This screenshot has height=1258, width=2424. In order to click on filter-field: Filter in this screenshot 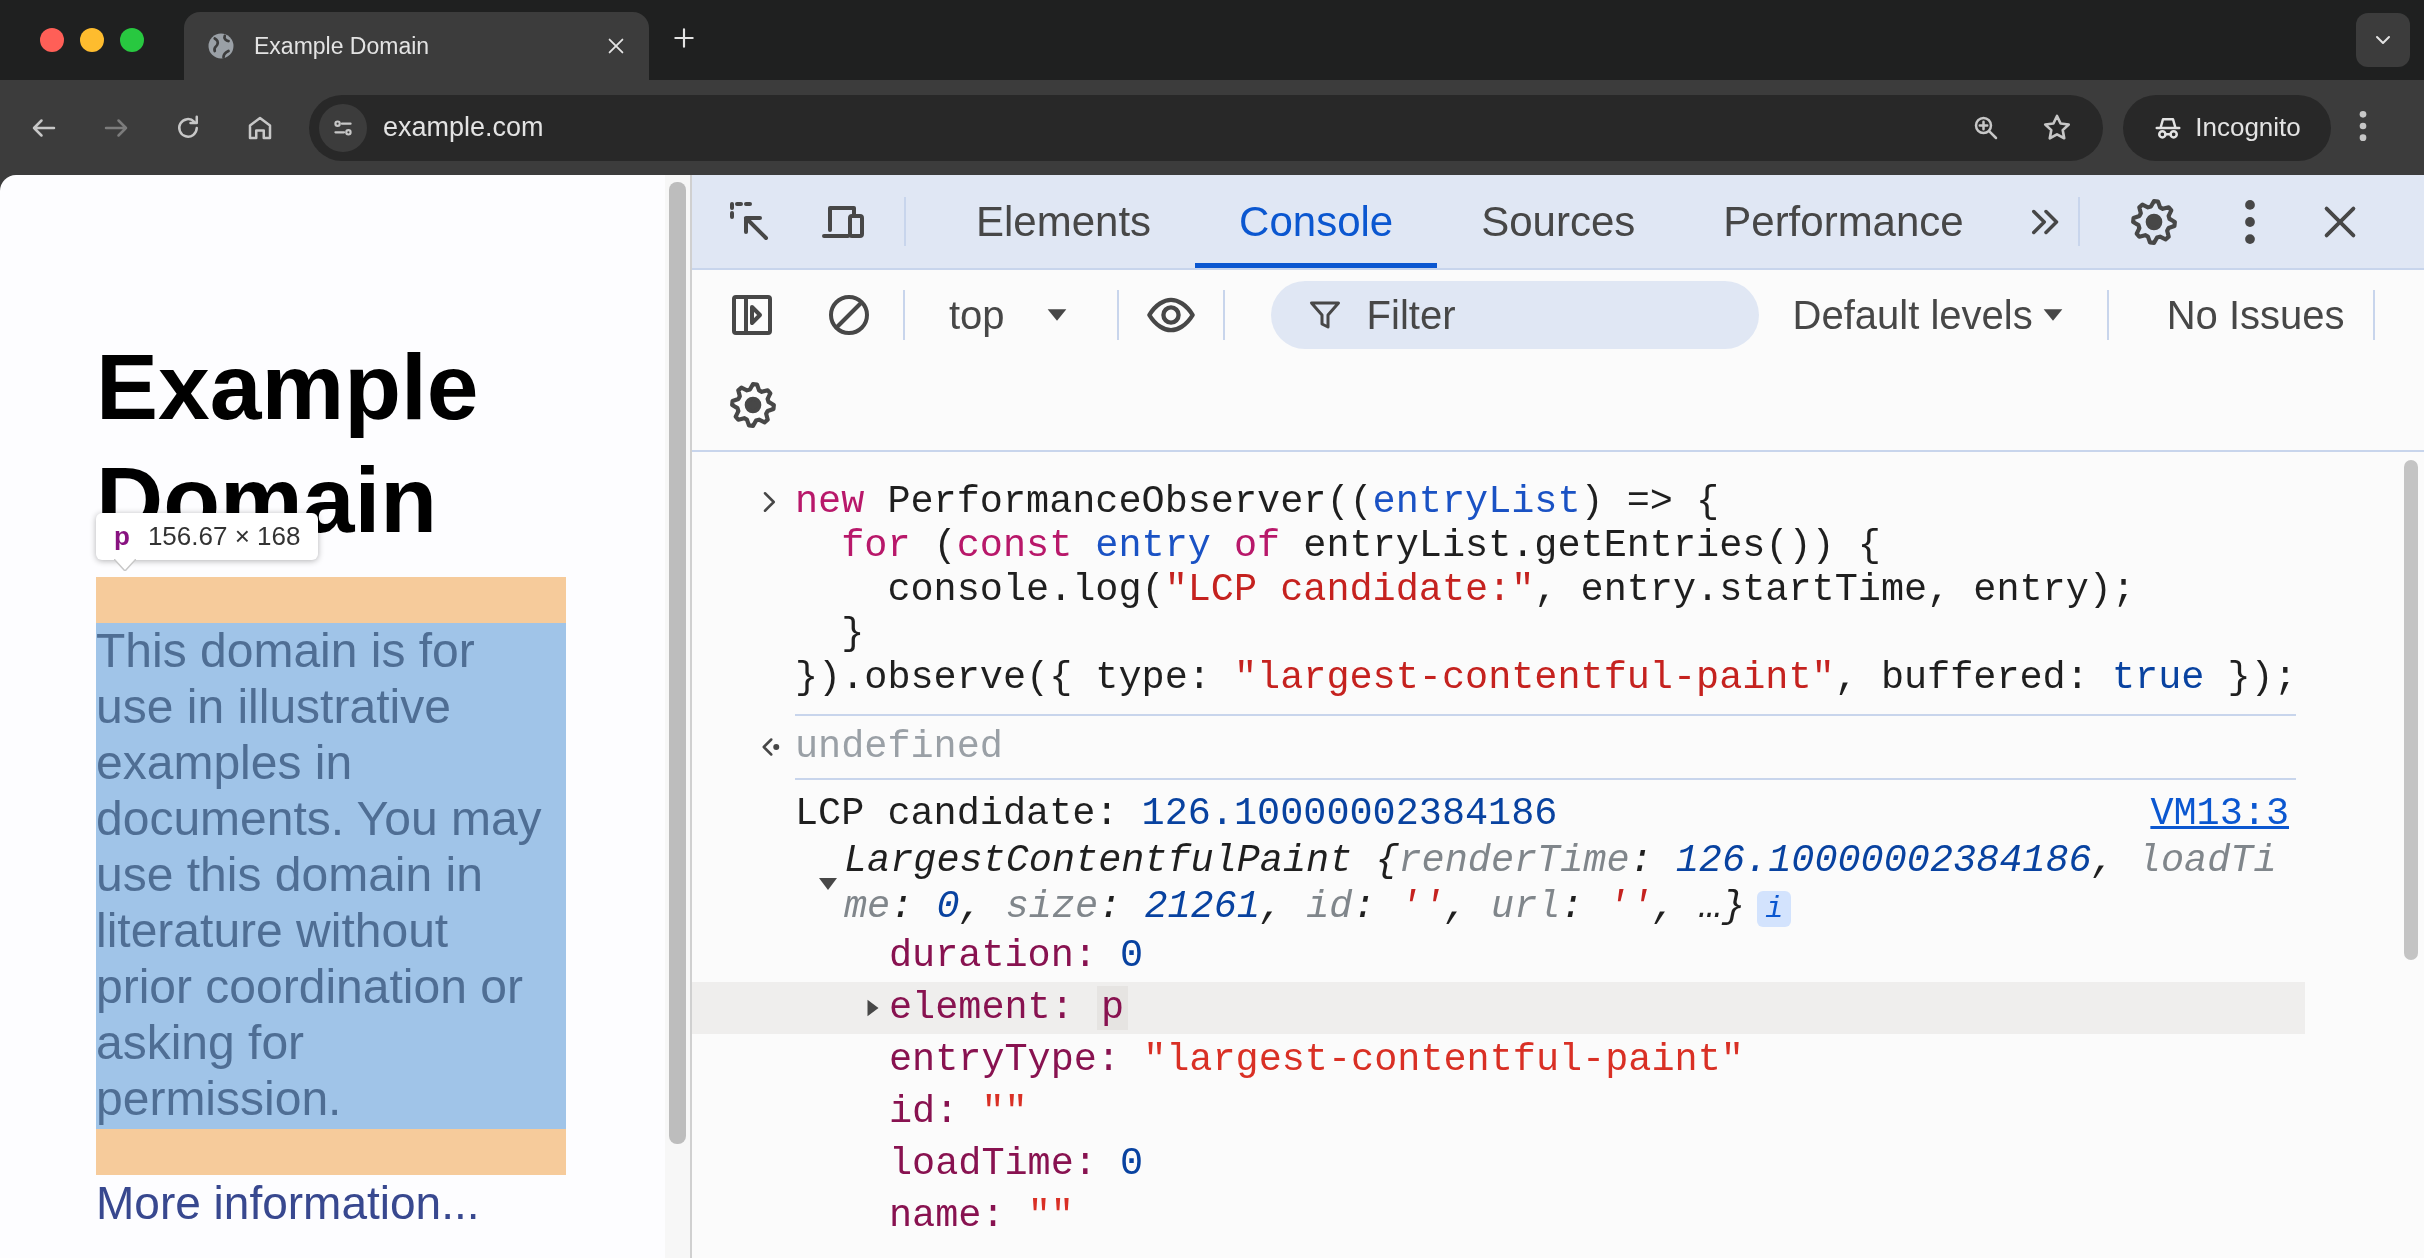, I will do `click(1514, 315)`.